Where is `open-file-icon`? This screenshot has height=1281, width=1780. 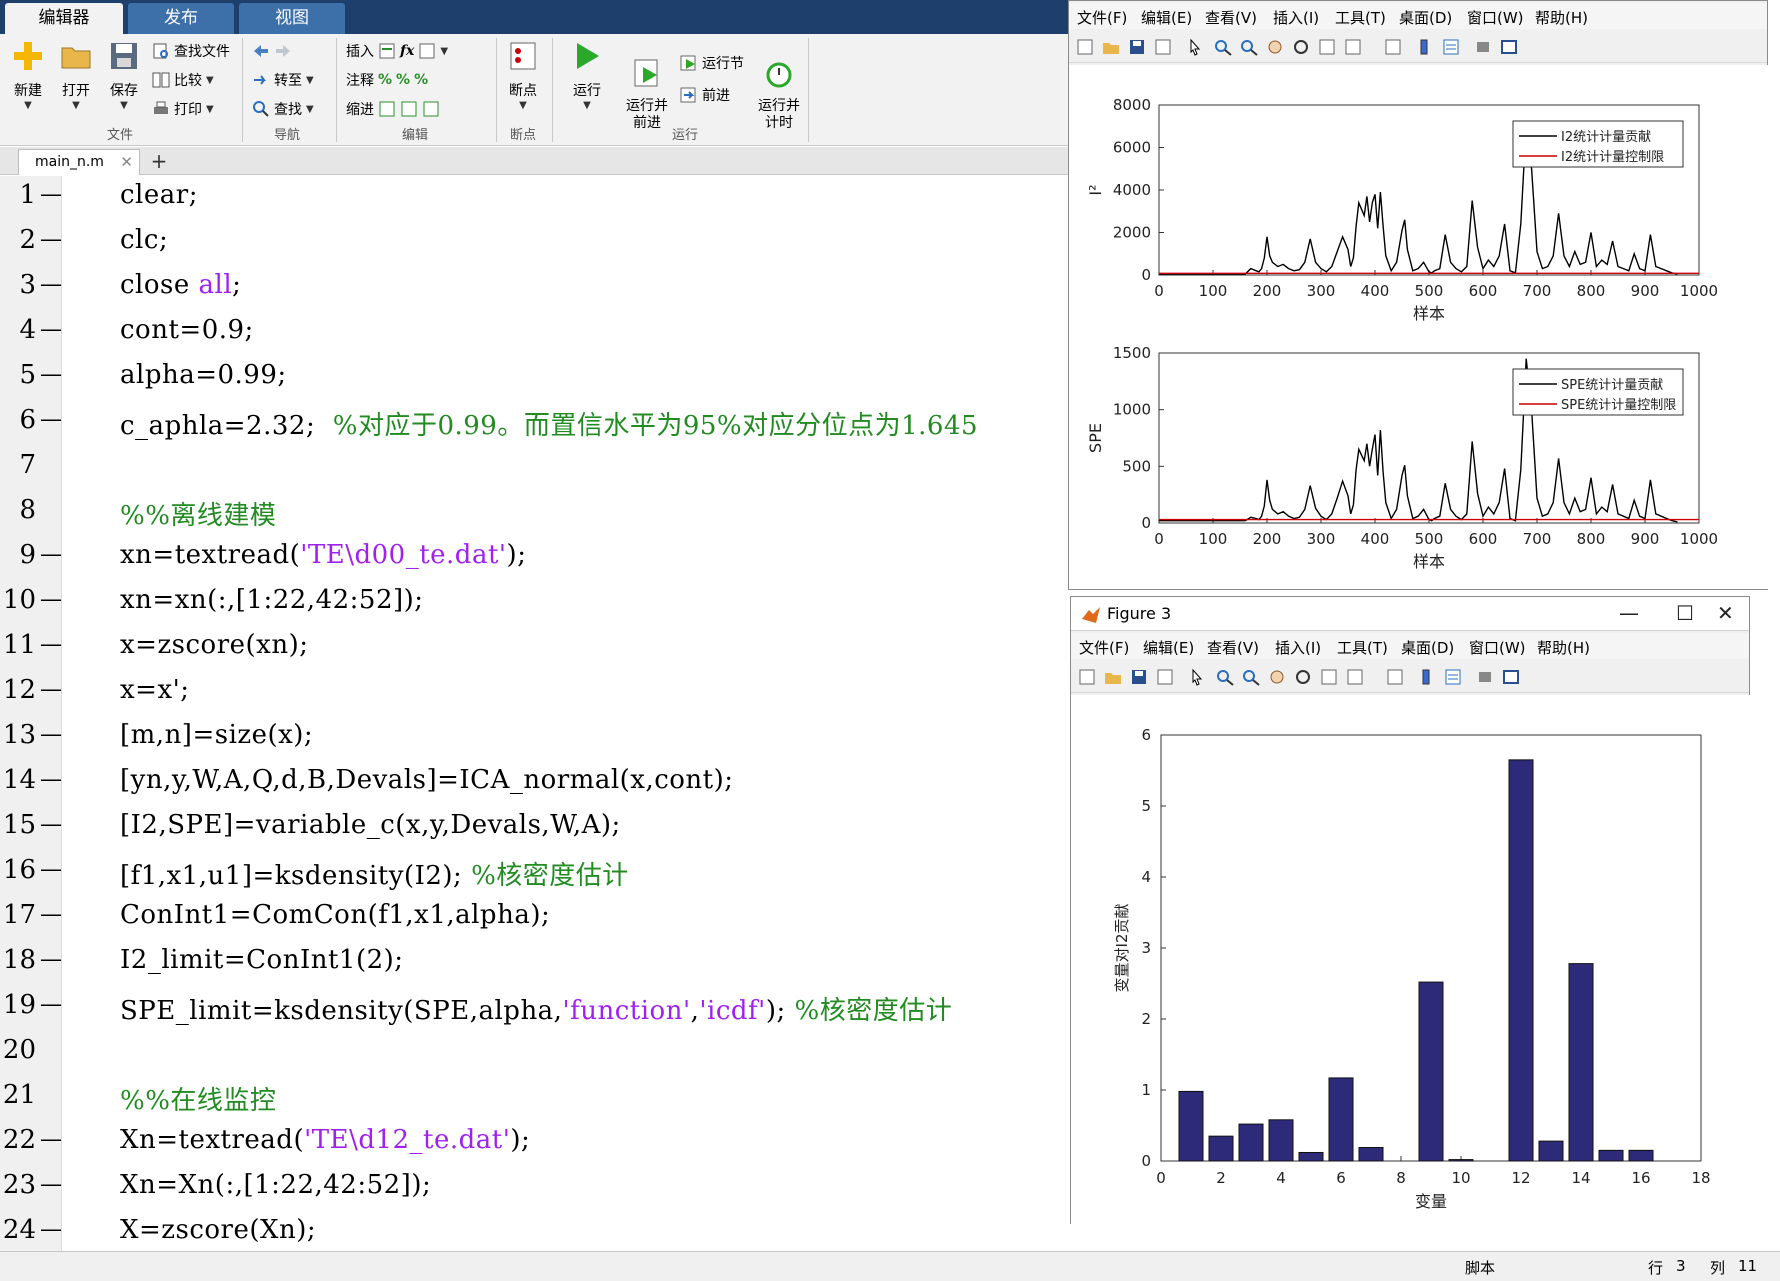 open-file-icon is located at coordinates (1111, 47).